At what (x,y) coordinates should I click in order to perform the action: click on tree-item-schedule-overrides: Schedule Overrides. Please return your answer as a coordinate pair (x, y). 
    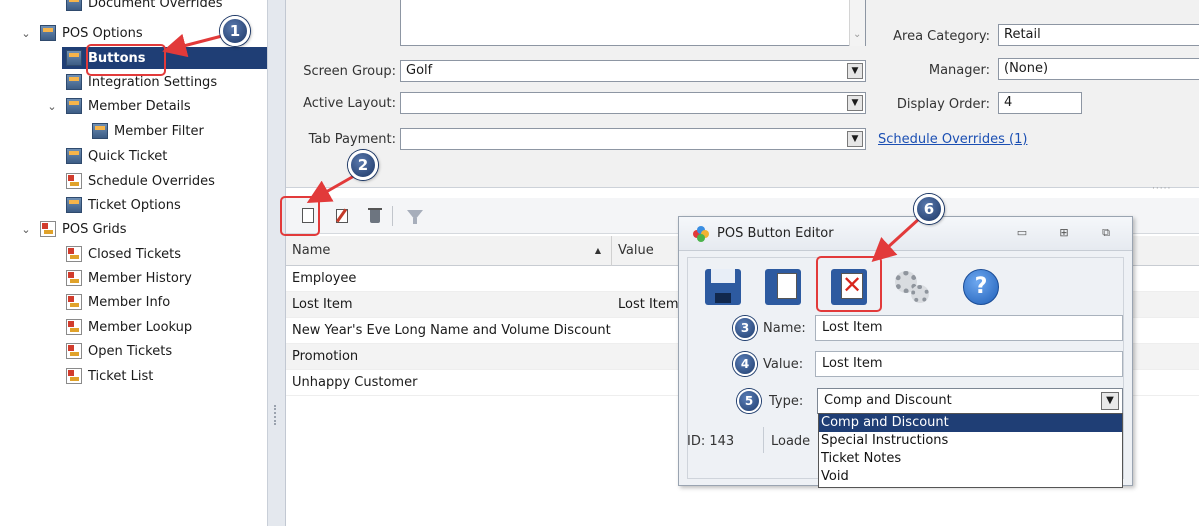
    Looking at the image, I should click on (140, 181).